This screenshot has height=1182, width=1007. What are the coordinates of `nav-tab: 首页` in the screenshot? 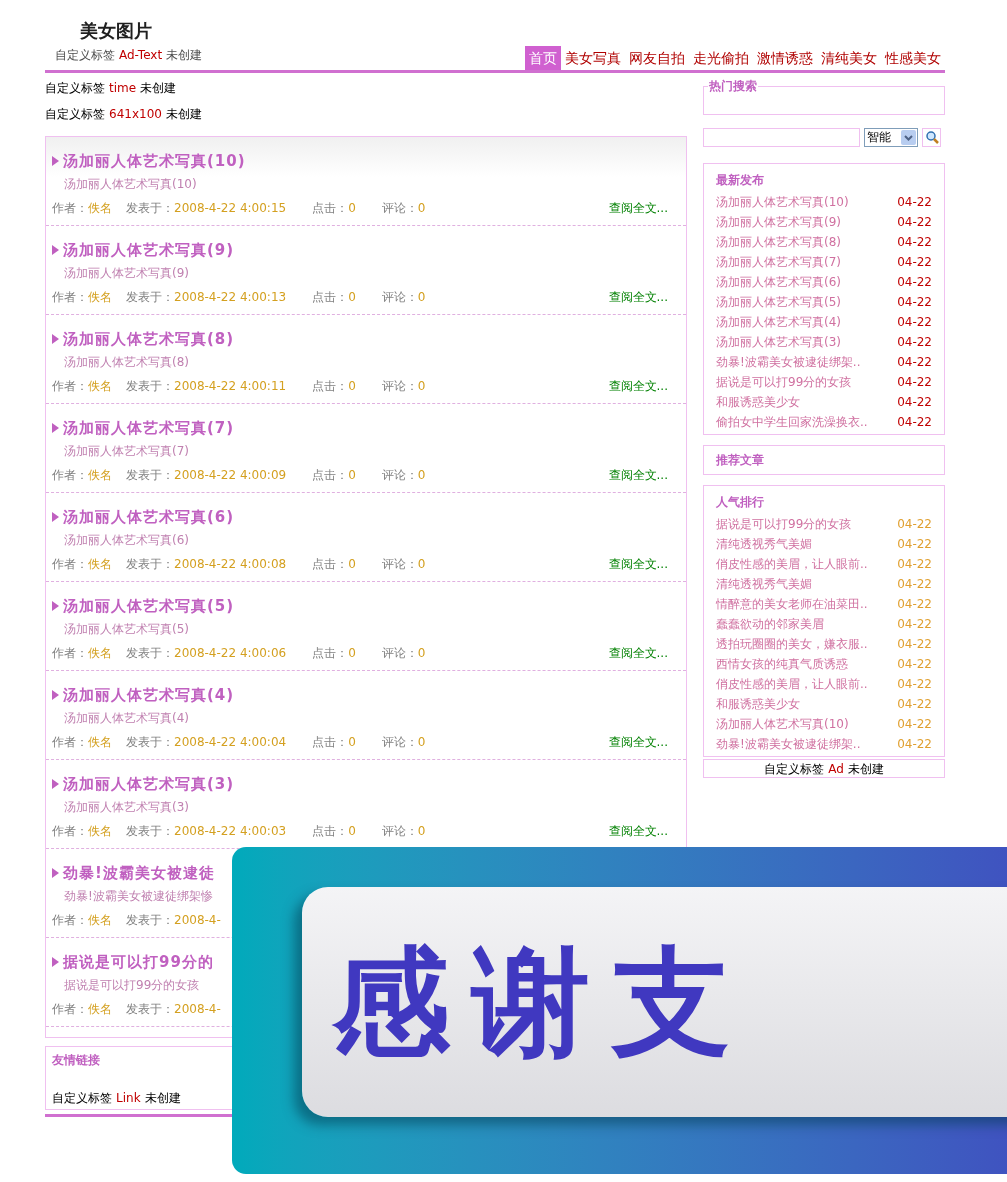 It's located at (543, 58).